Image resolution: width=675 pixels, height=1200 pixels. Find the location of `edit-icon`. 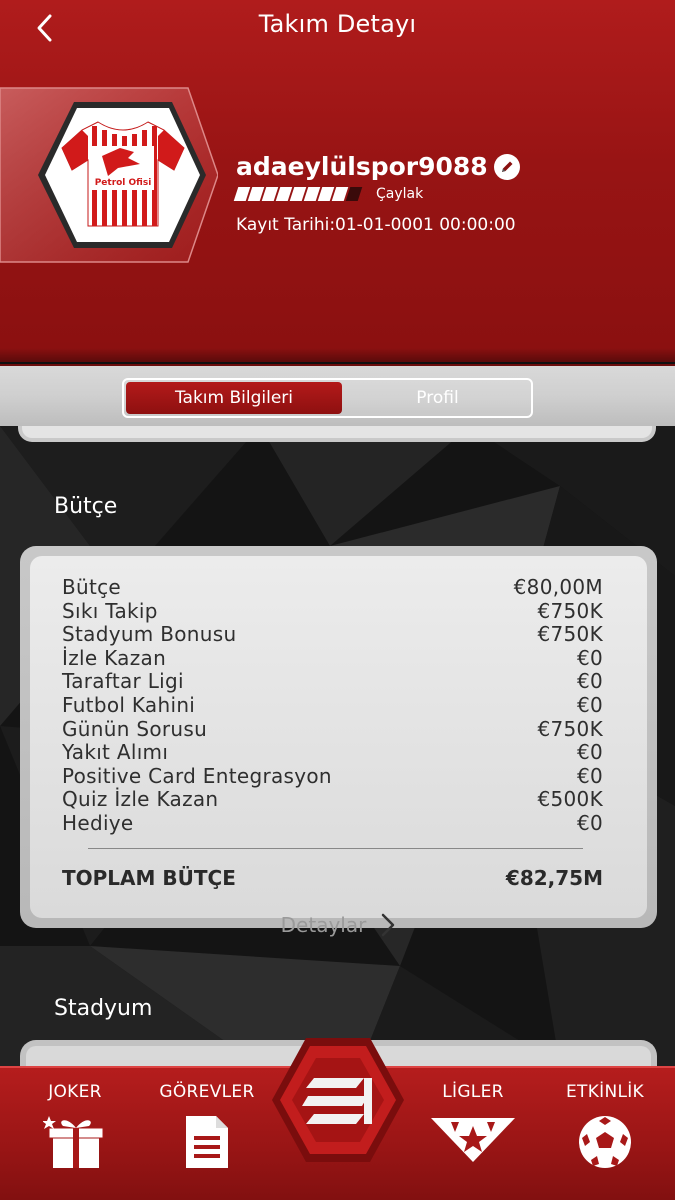

edit-icon is located at coordinates (506, 166).